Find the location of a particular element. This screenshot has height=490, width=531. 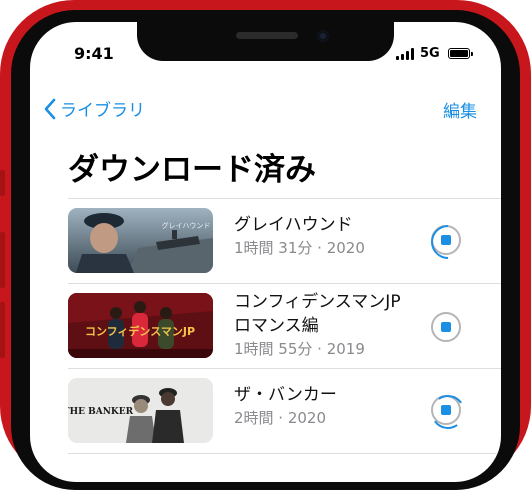

movie-title-line-2: ロマンス編 is located at coordinates (276, 326).